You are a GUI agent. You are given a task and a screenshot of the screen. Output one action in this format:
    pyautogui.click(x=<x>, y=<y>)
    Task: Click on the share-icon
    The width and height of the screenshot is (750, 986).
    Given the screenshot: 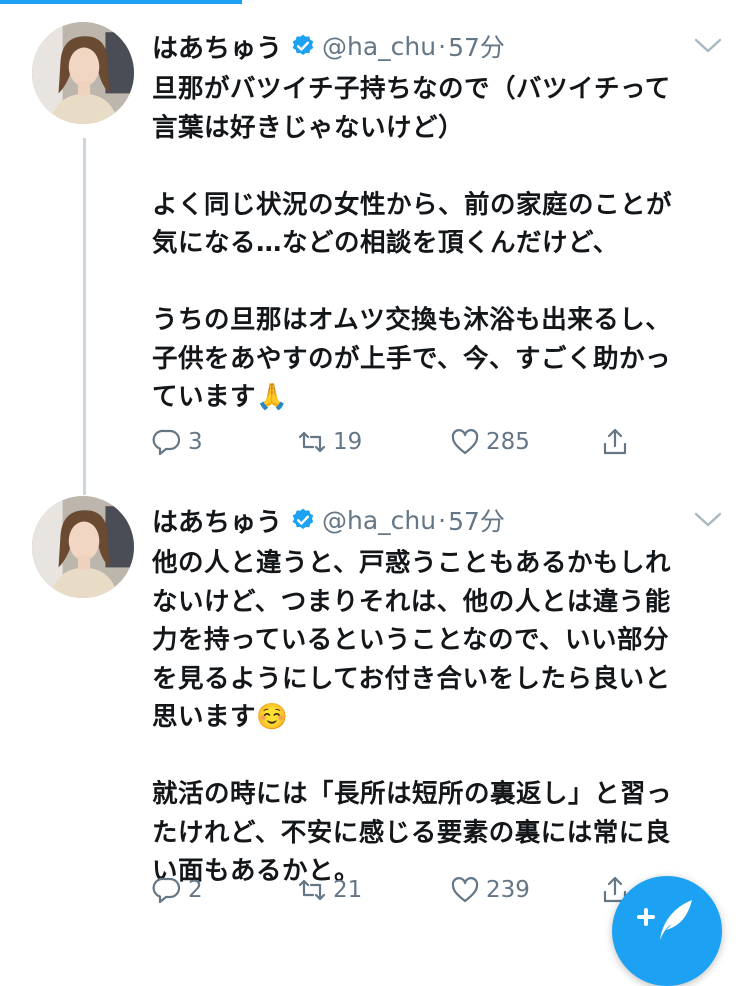 What is the action you would take?
    pyautogui.click(x=615, y=442)
    